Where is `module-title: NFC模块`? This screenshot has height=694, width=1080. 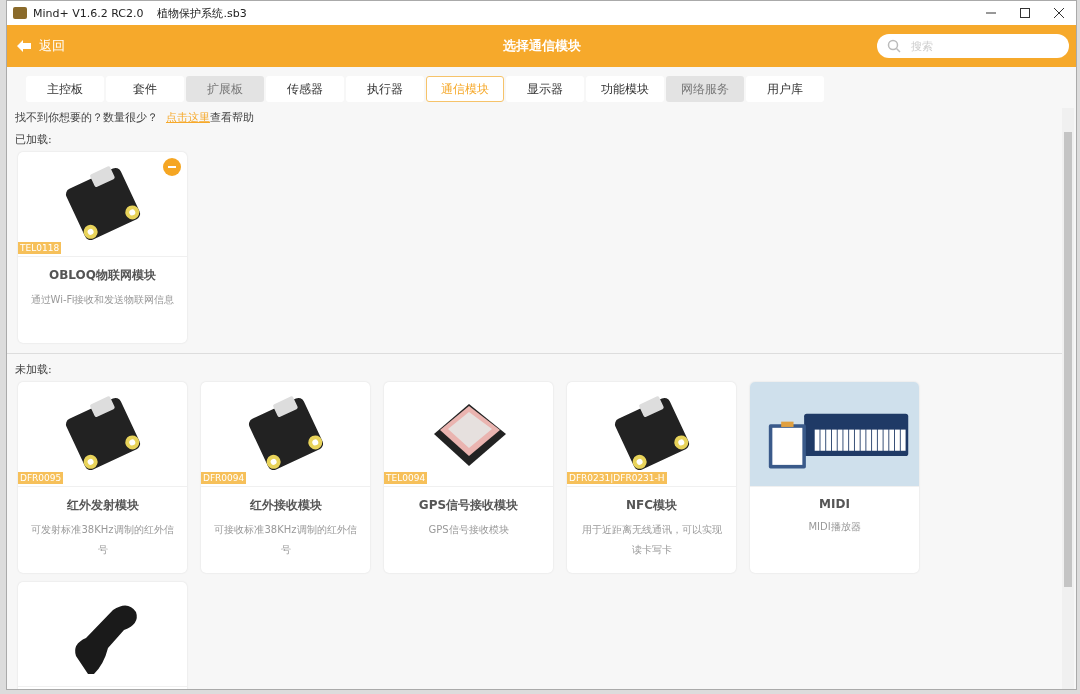 module-title: NFC模块 is located at coordinates (651, 505).